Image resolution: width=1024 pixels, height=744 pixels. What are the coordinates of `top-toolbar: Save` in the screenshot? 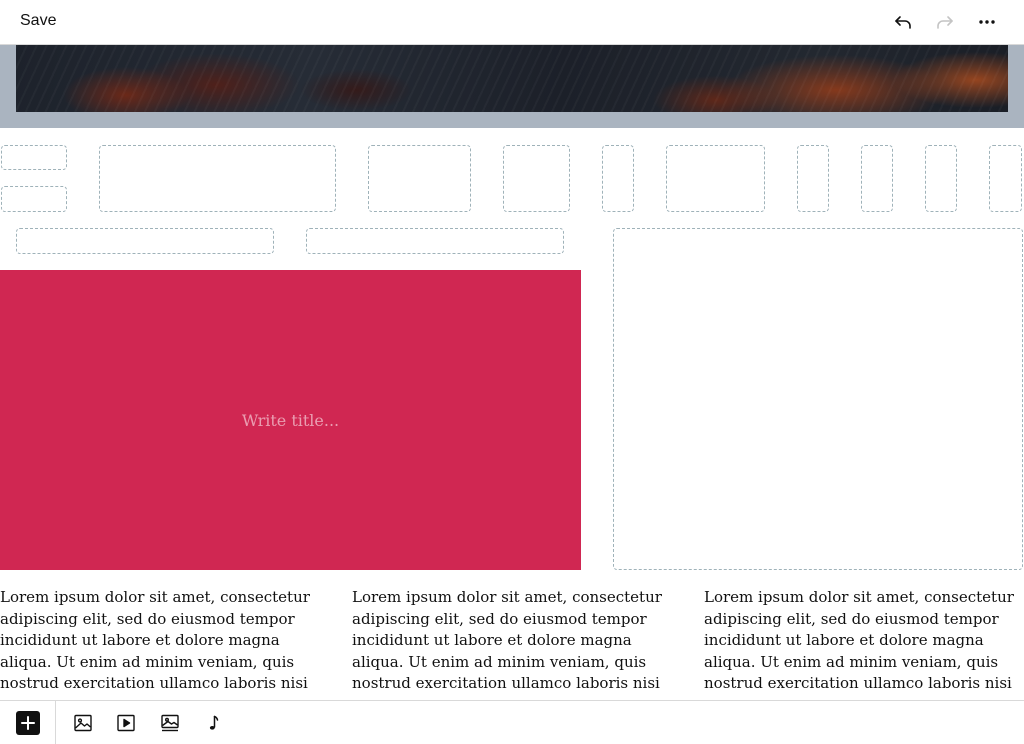 It's located at (512, 22).